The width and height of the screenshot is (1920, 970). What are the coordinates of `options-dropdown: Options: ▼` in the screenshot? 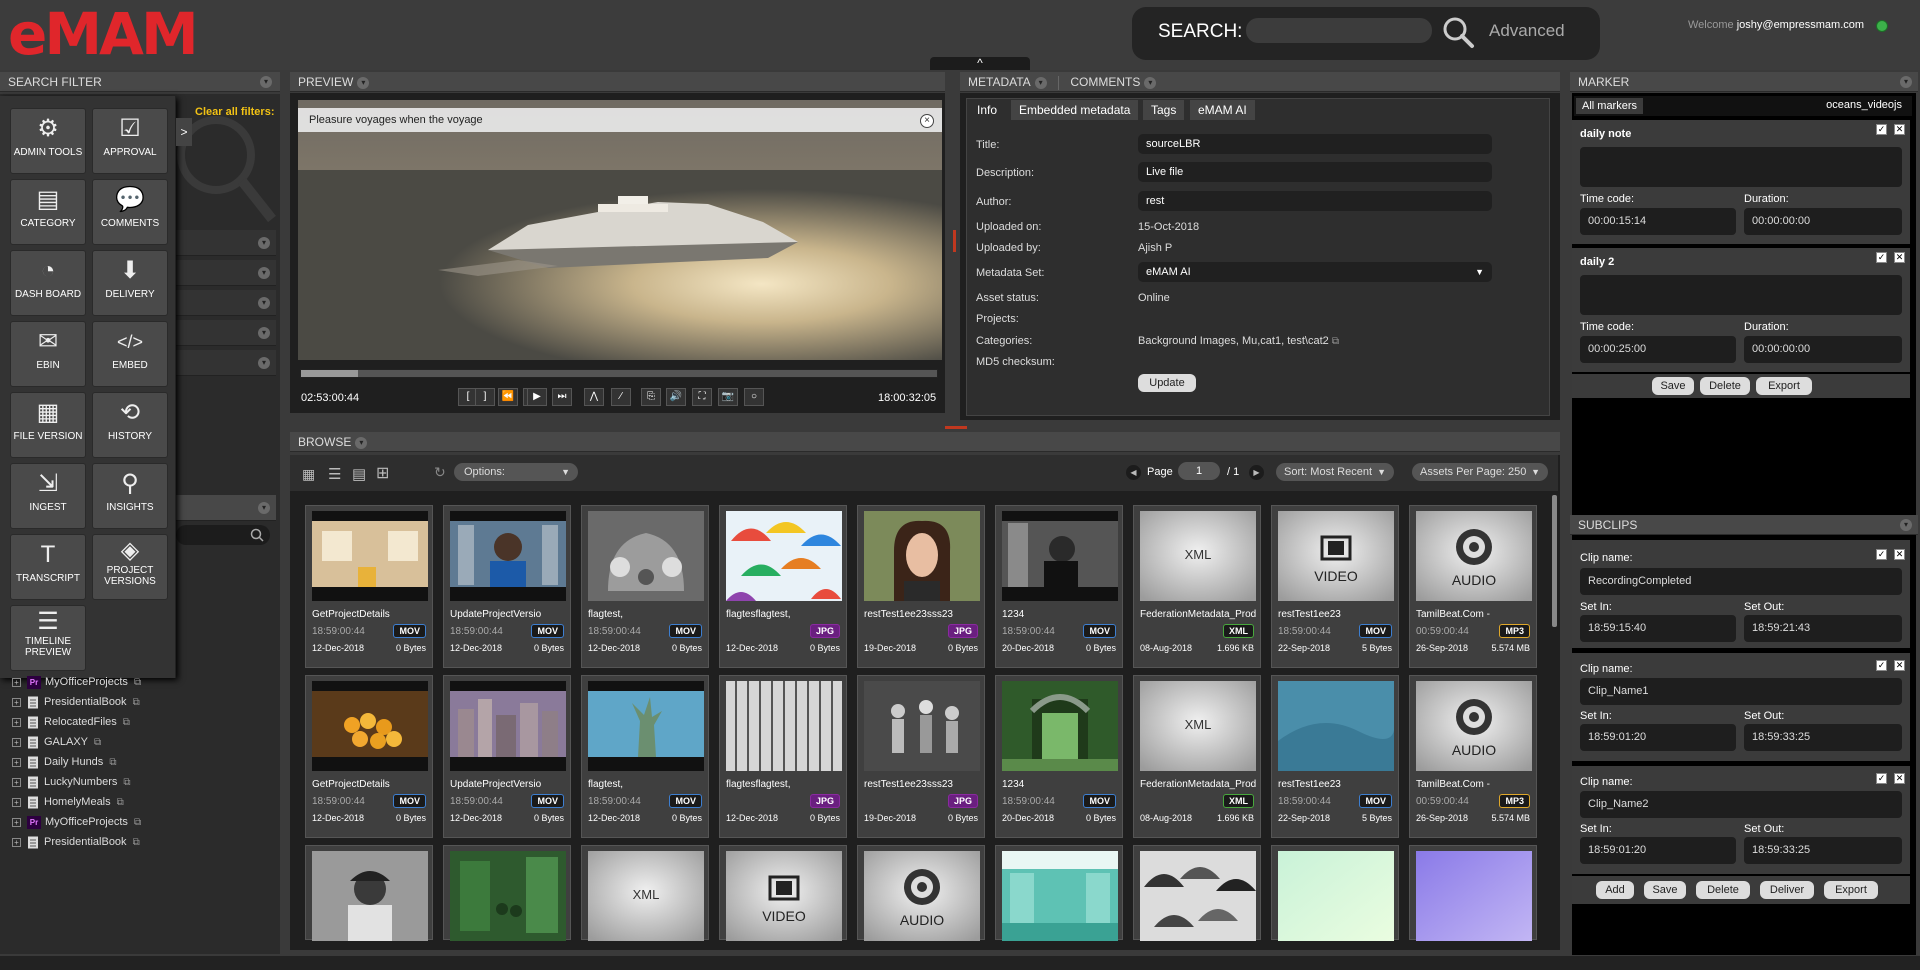 It's located at (516, 472).